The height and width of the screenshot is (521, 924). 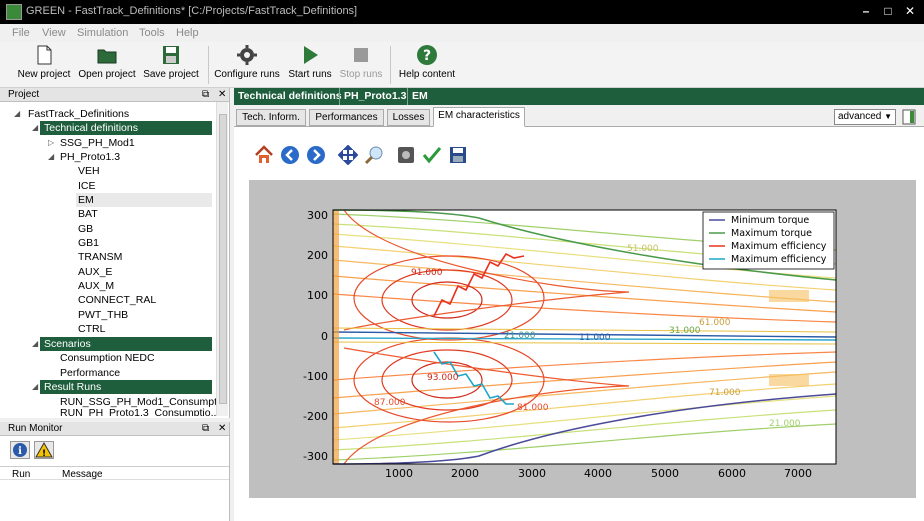 I want to click on info-icon: i, so click(x=20, y=450).